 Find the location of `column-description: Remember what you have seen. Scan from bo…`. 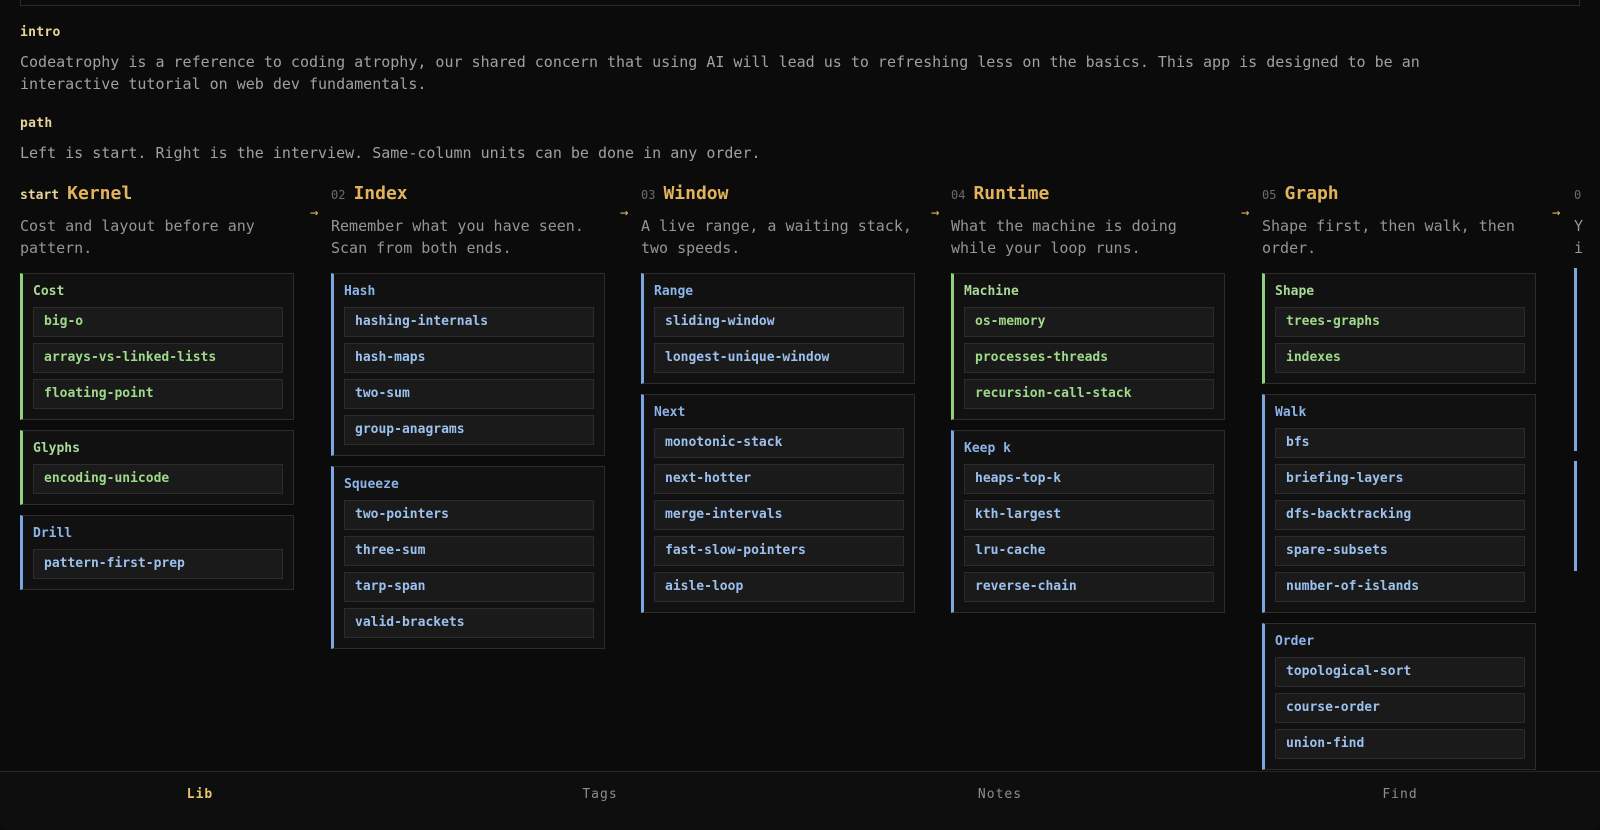

column-description: Remember what you have seen. Scan from bo… is located at coordinates (468, 237).